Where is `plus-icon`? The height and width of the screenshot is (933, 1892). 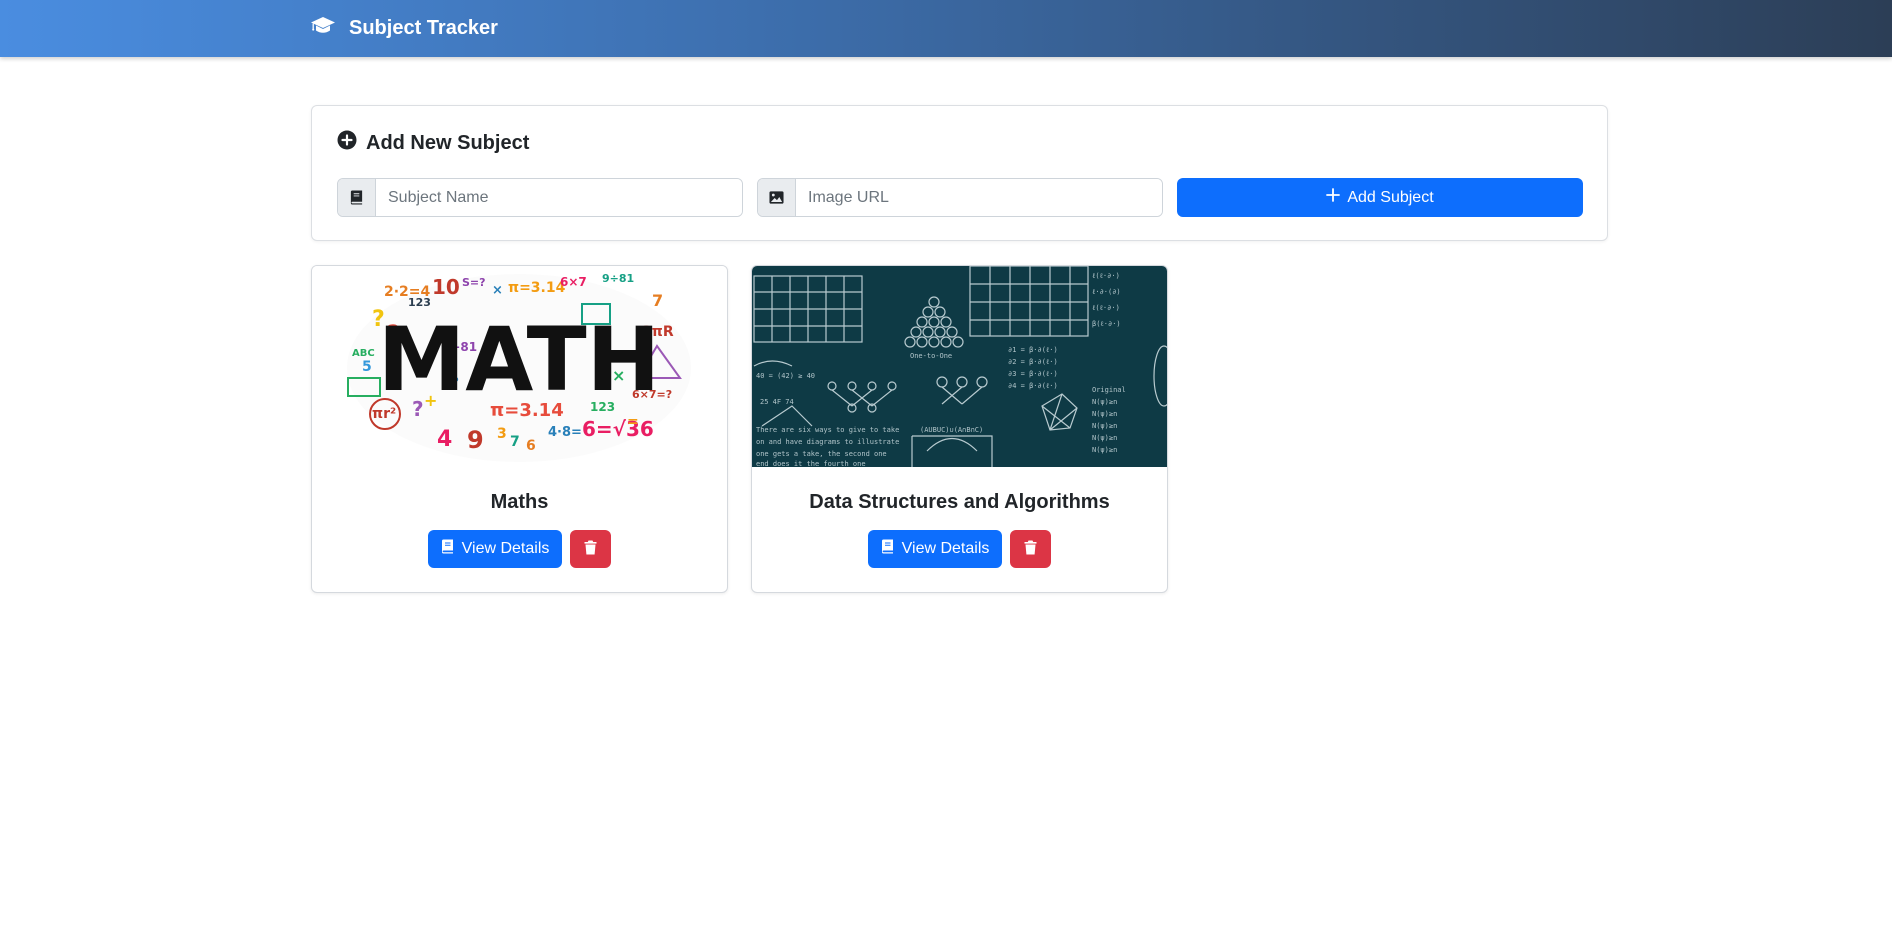
plus-icon is located at coordinates (1333, 197).